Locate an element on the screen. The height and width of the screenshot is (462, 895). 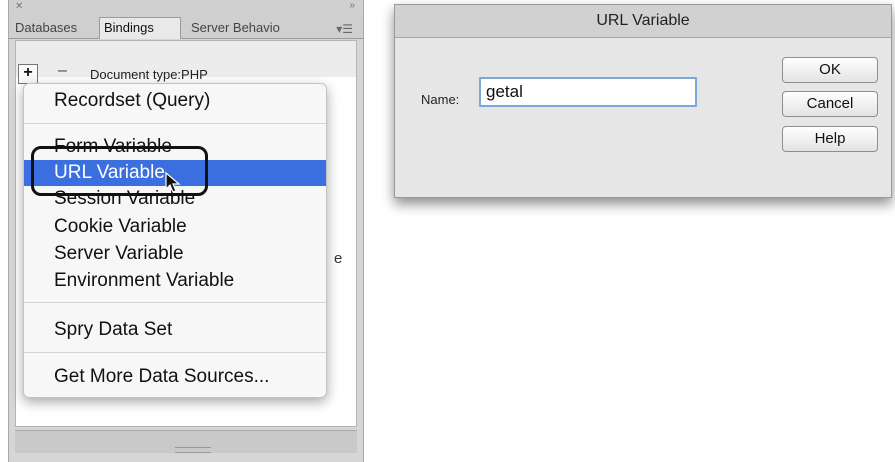
pointer-cursor-icon is located at coordinates (173, 182).